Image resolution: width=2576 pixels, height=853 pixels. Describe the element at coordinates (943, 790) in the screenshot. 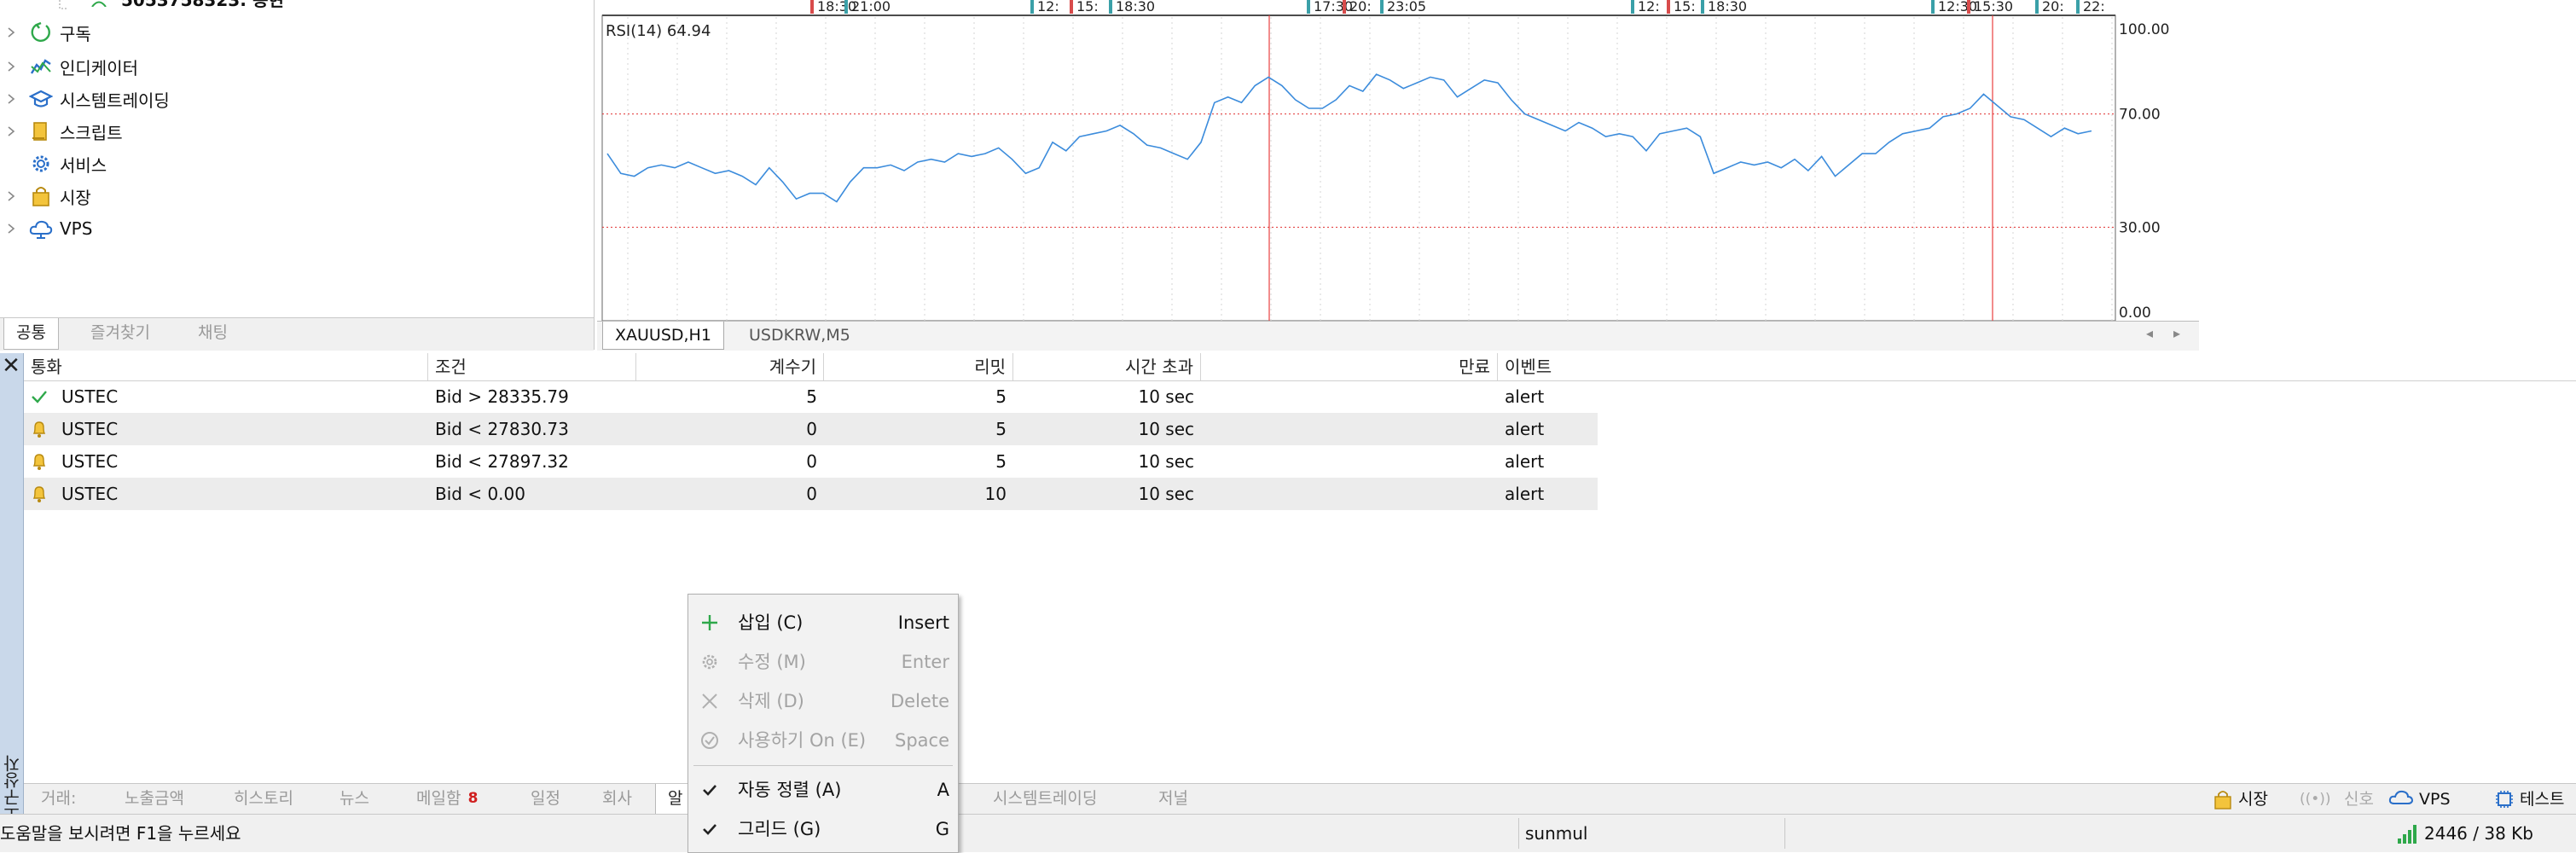

I see `menu-item-shortcut: A` at that location.